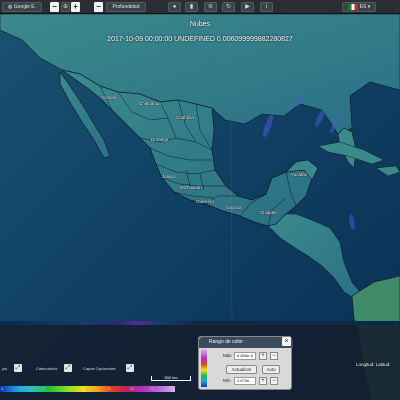  What do you see at coordinates (204, 368) in the screenshot?
I see `dialog-colorbar` at bounding box center [204, 368].